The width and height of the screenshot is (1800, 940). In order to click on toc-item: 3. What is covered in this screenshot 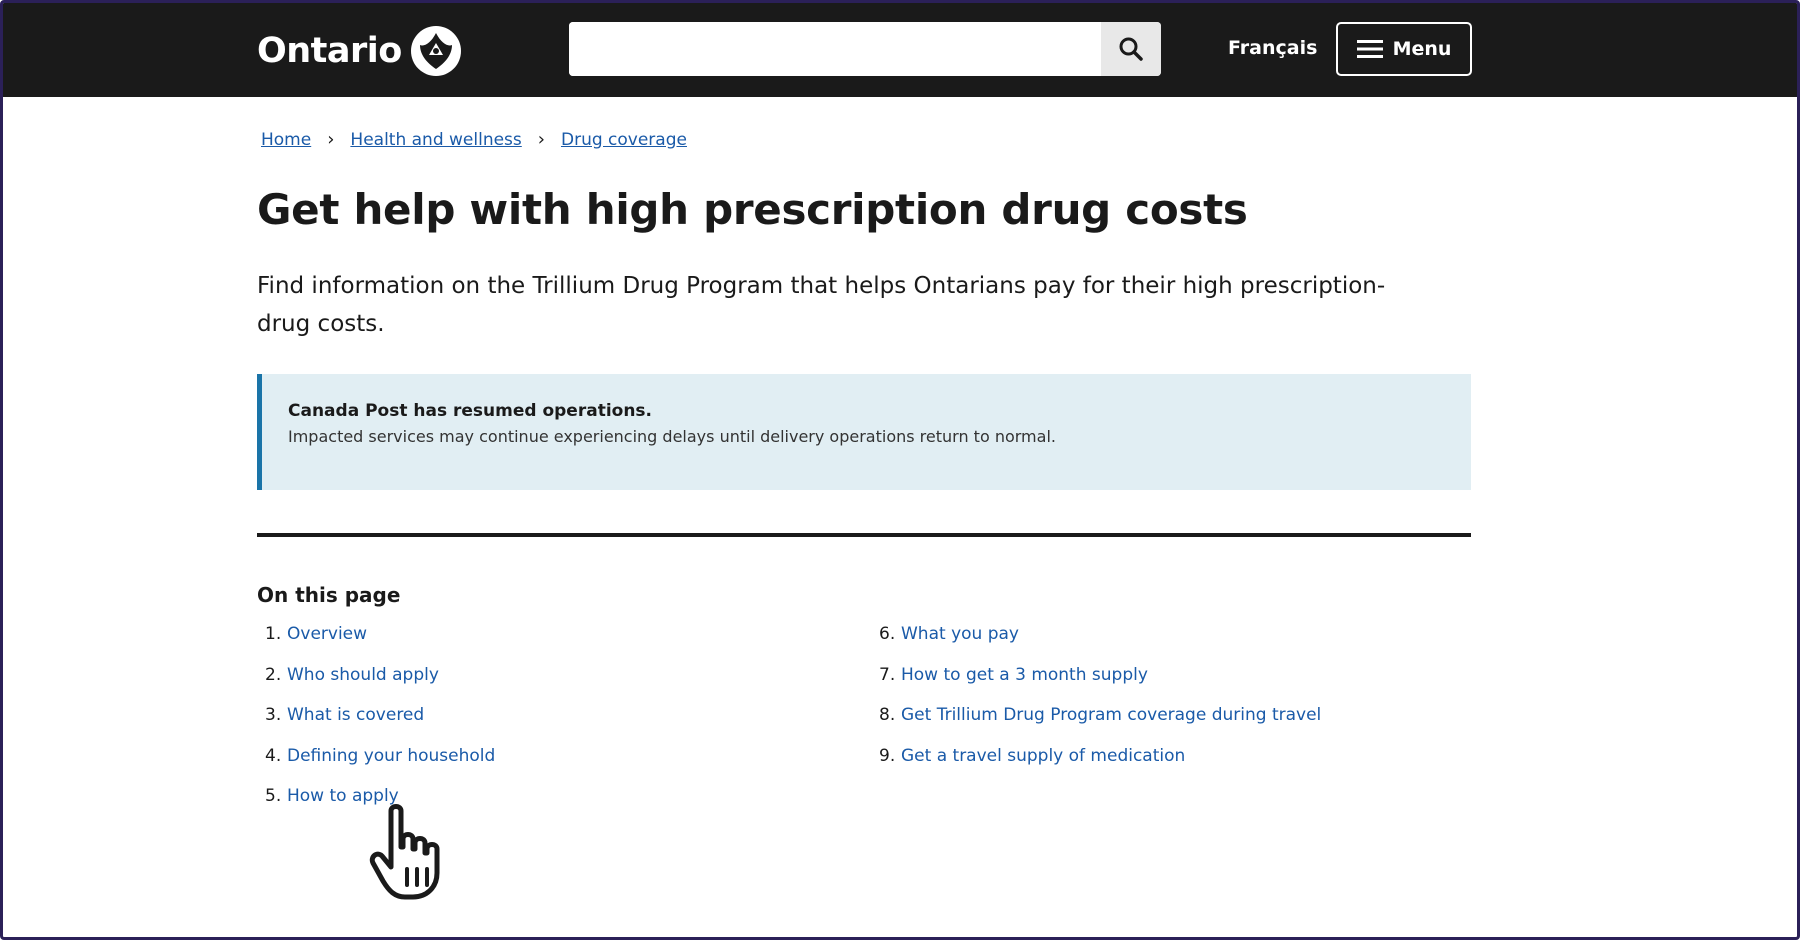, I will do `click(380, 725)`.